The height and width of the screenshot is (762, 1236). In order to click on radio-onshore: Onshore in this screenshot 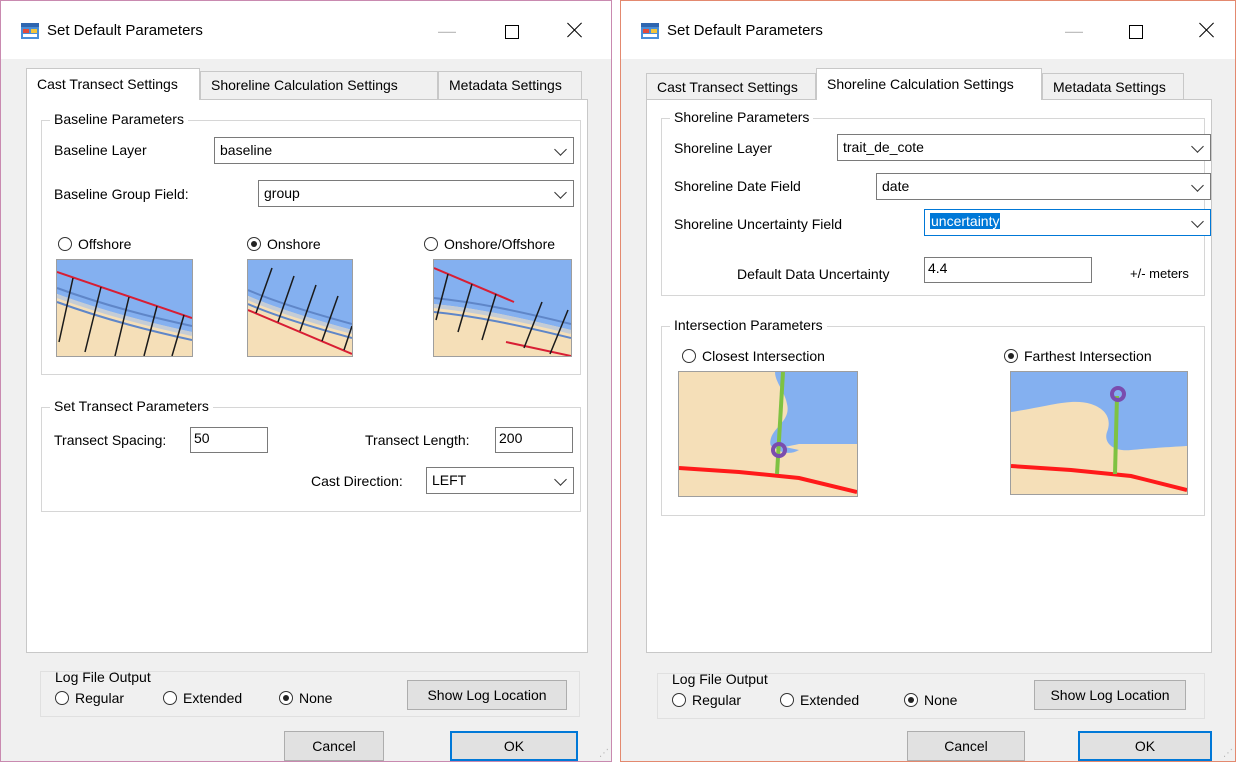, I will do `click(284, 244)`.